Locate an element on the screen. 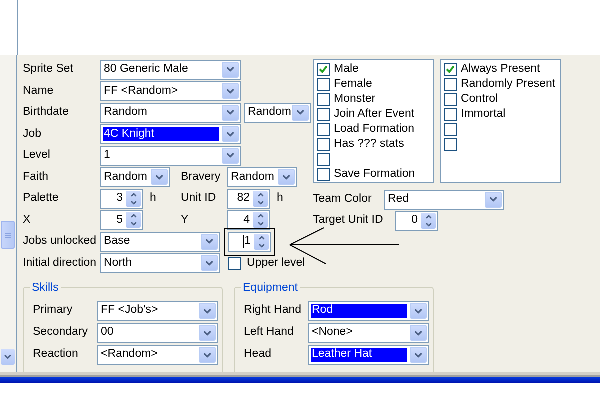  checkbox-label: Immortal is located at coordinates (483, 114).